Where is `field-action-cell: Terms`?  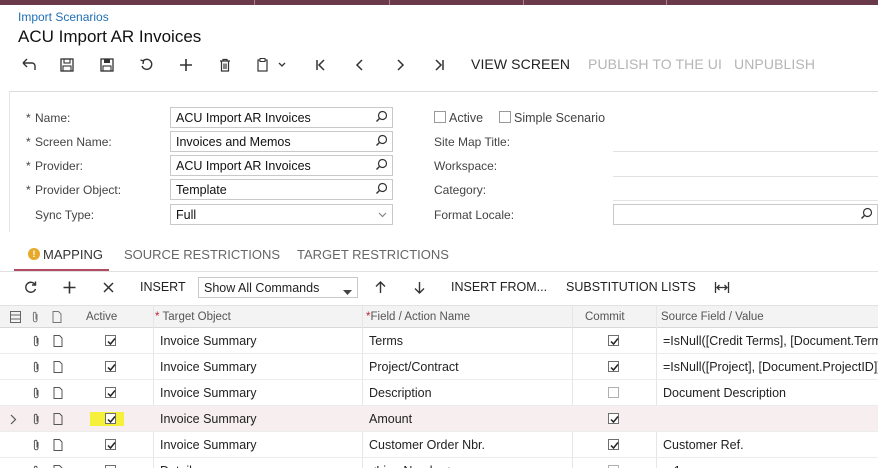 field-action-cell: Terms is located at coordinates (469, 341).